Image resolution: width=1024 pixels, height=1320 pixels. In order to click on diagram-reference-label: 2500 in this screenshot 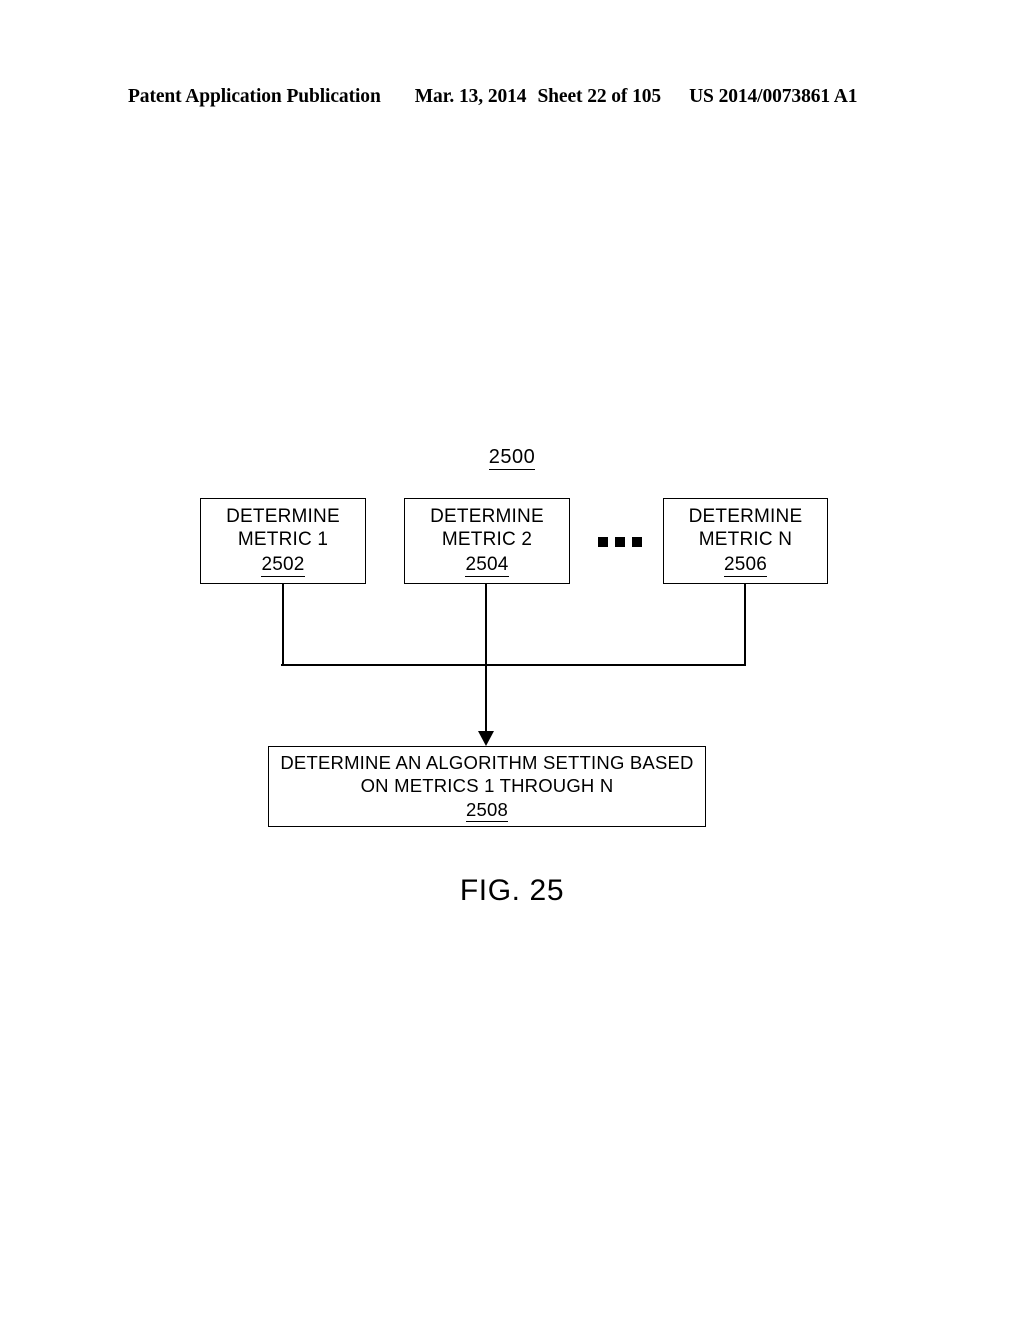, I will do `click(512, 458)`.